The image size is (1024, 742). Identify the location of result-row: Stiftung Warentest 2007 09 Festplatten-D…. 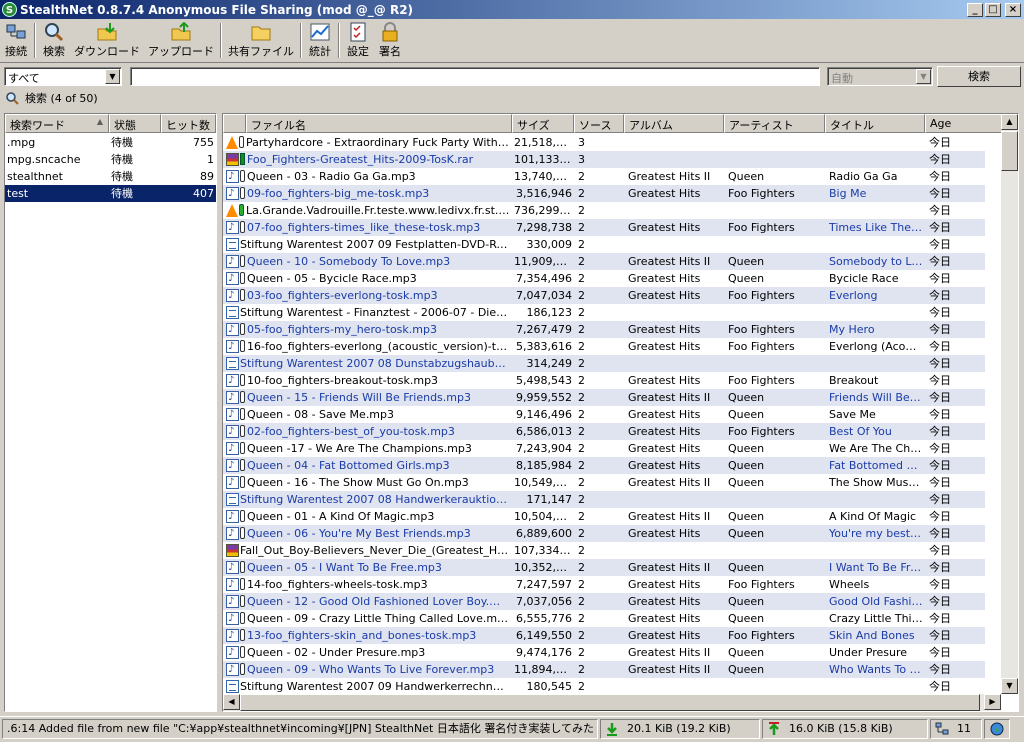
(604, 244).